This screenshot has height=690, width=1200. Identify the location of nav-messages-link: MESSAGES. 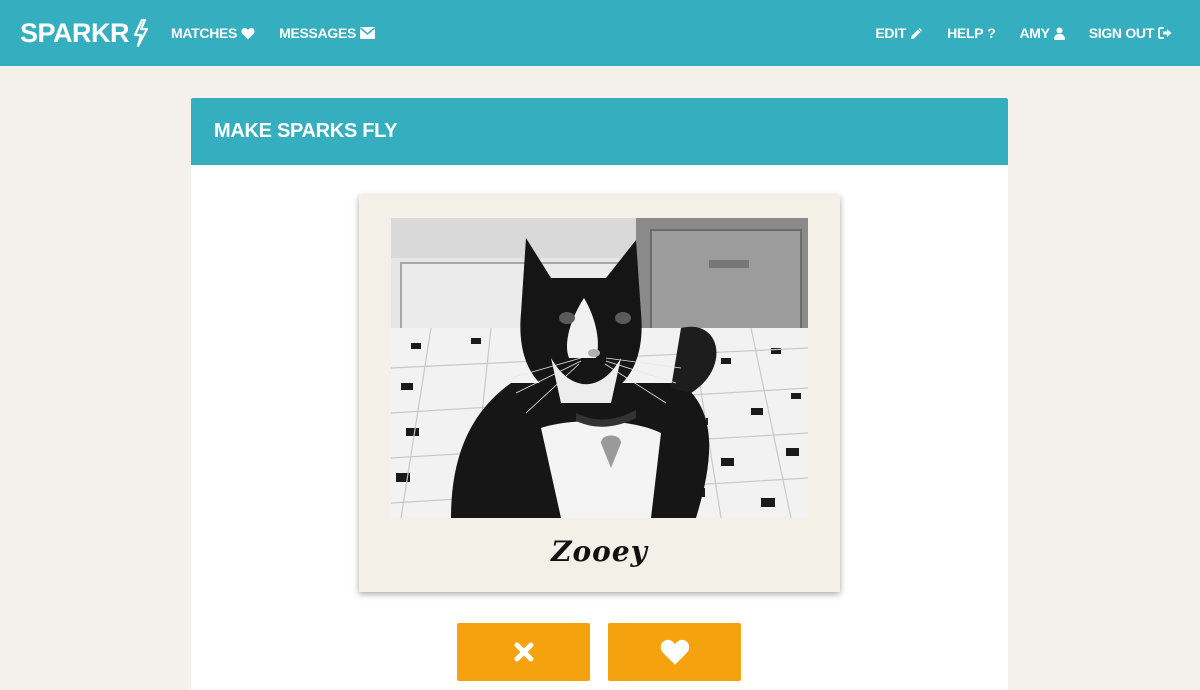
(327, 33).